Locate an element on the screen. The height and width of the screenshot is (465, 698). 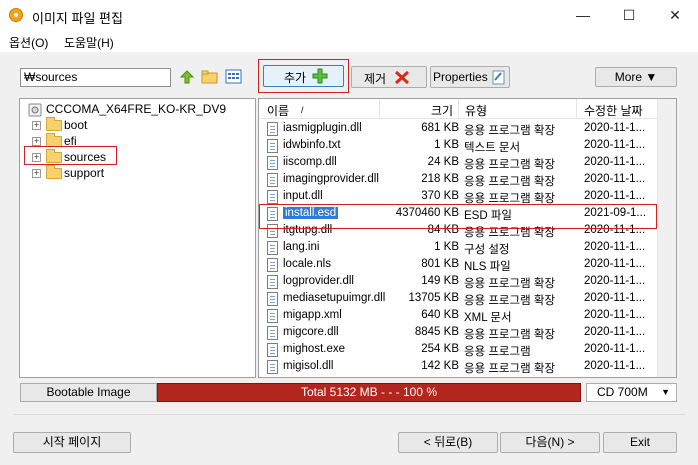
more-button: More ▼ is located at coordinates (636, 77).